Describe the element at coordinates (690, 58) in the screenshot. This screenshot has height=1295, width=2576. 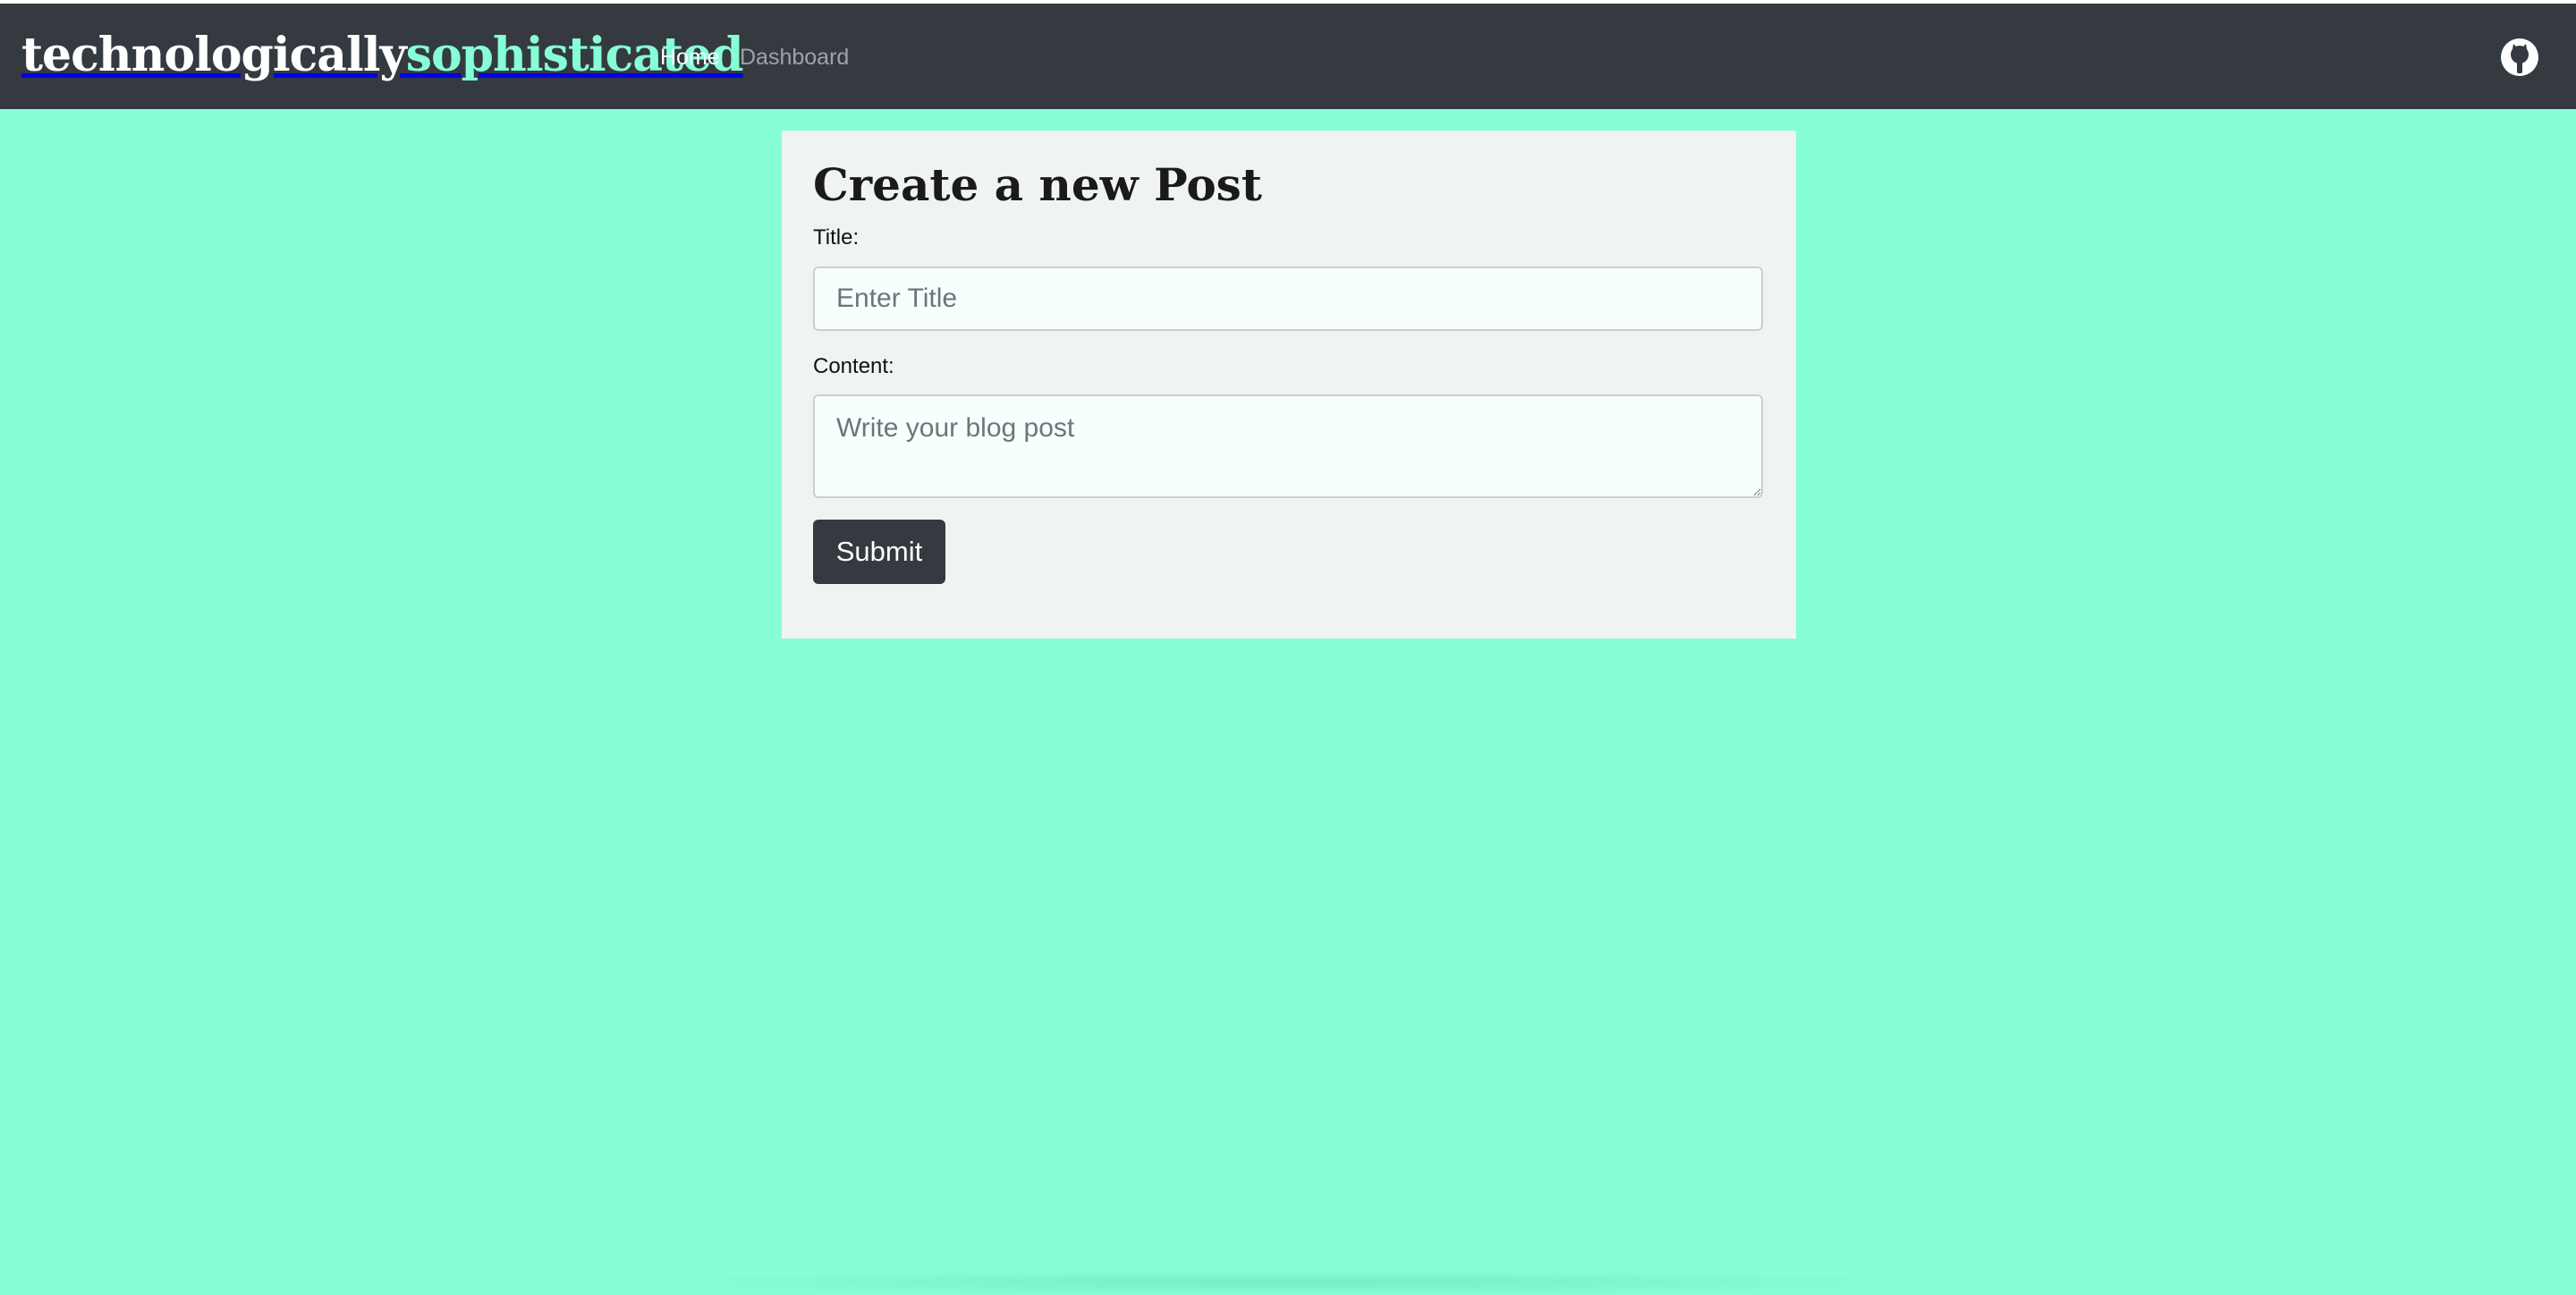
I see `nav-link-home: Home` at that location.